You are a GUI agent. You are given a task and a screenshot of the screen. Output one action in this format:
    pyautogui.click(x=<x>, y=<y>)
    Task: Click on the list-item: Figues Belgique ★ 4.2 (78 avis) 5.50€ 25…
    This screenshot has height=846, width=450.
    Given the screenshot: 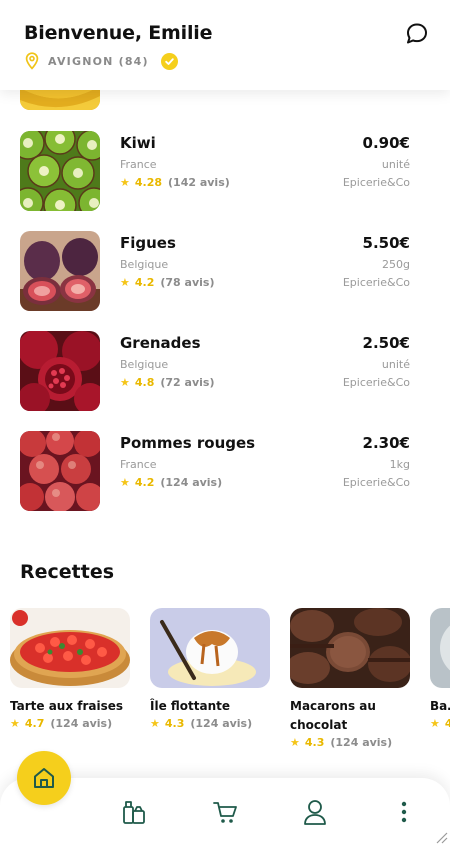 What is the action you would take?
    pyautogui.click(x=225, y=271)
    